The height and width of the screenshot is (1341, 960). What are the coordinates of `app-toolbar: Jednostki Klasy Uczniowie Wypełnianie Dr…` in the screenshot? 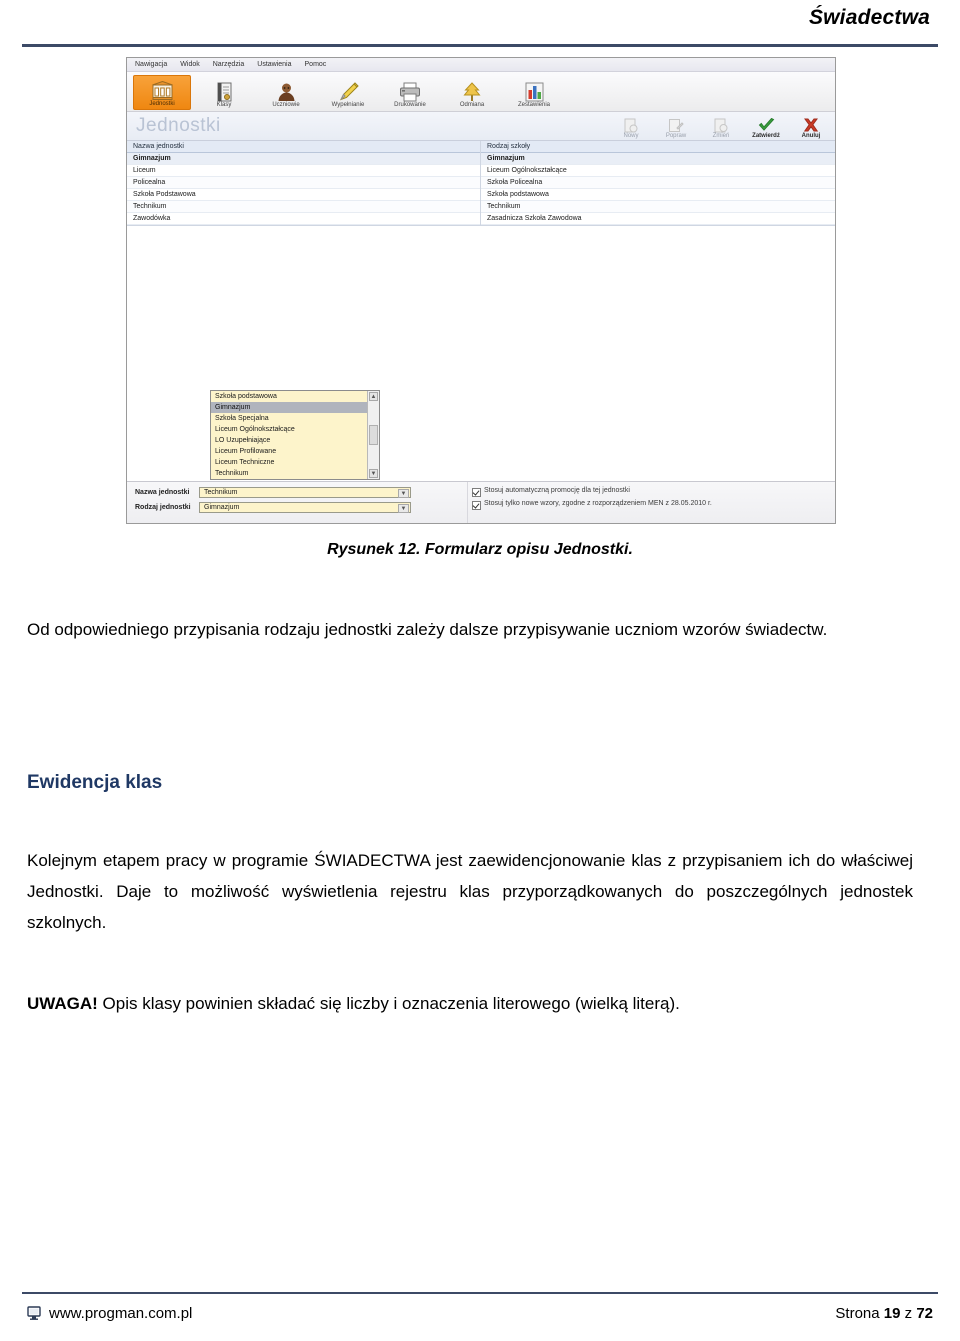 It's located at (481, 92).